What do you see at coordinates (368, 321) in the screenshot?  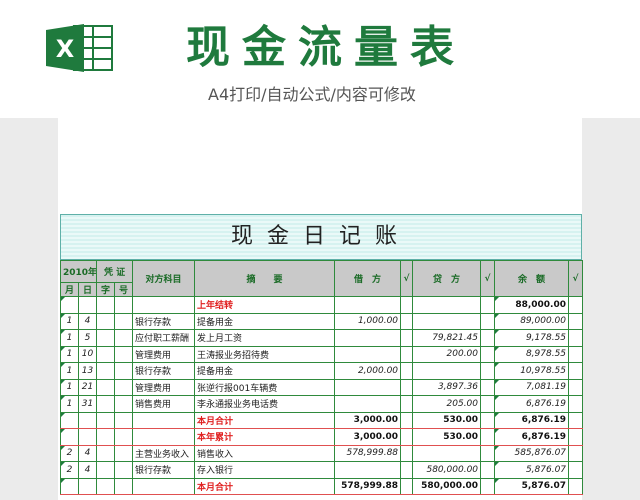 I see `cell-debit: 1,000.00` at bounding box center [368, 321].